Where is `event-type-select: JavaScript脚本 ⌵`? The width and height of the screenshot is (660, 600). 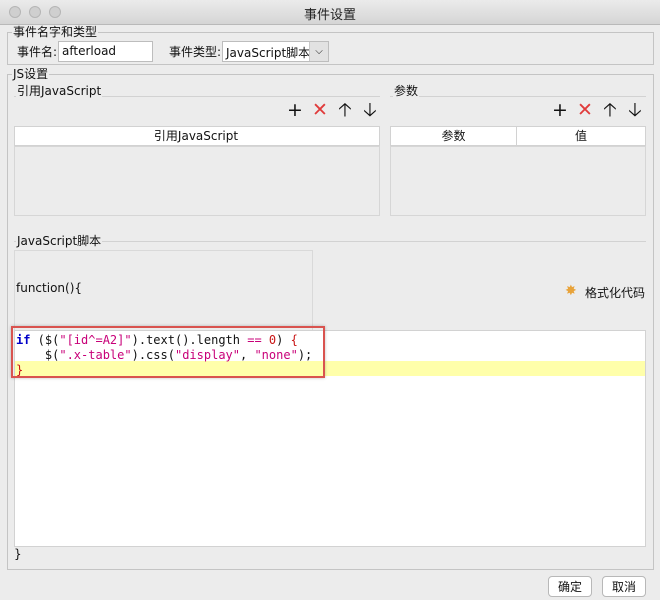
event-type-select: JavaScript脚本 ⌵ is located at coordinates (275, 51).